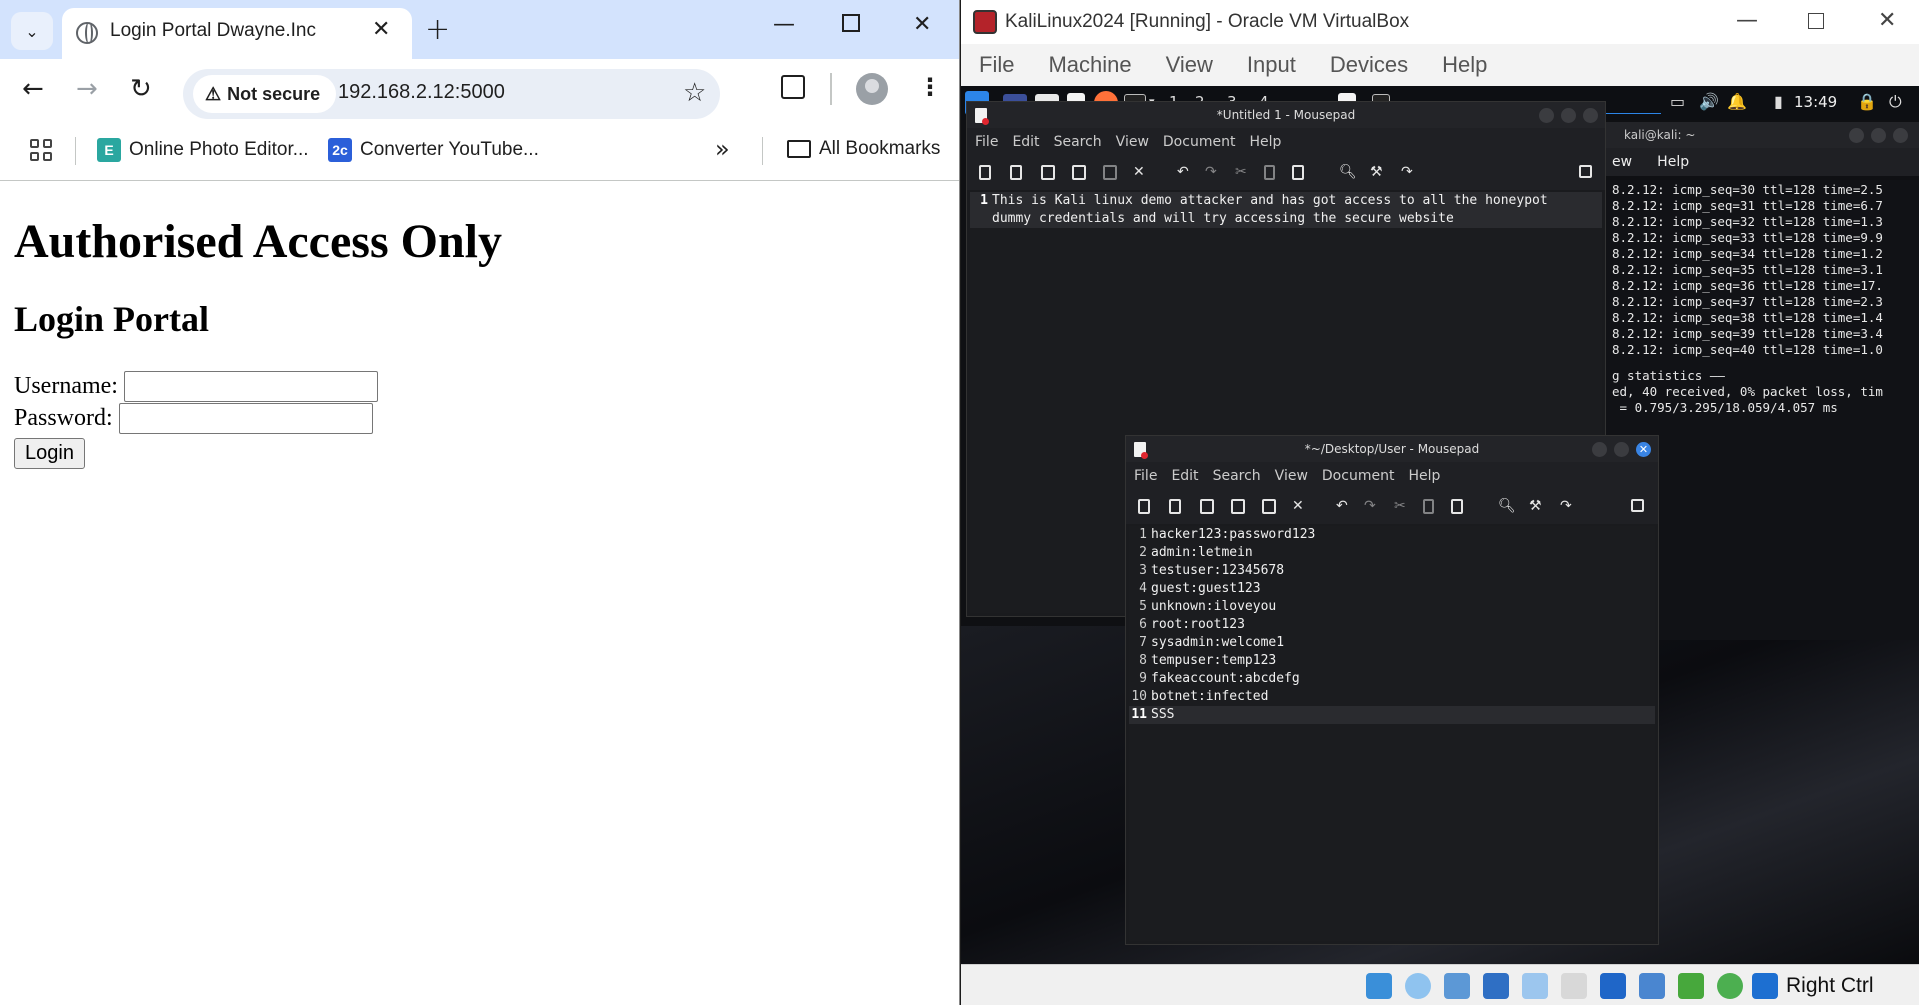  I want to click on menu-devices: Devices, so click(1369, 65).